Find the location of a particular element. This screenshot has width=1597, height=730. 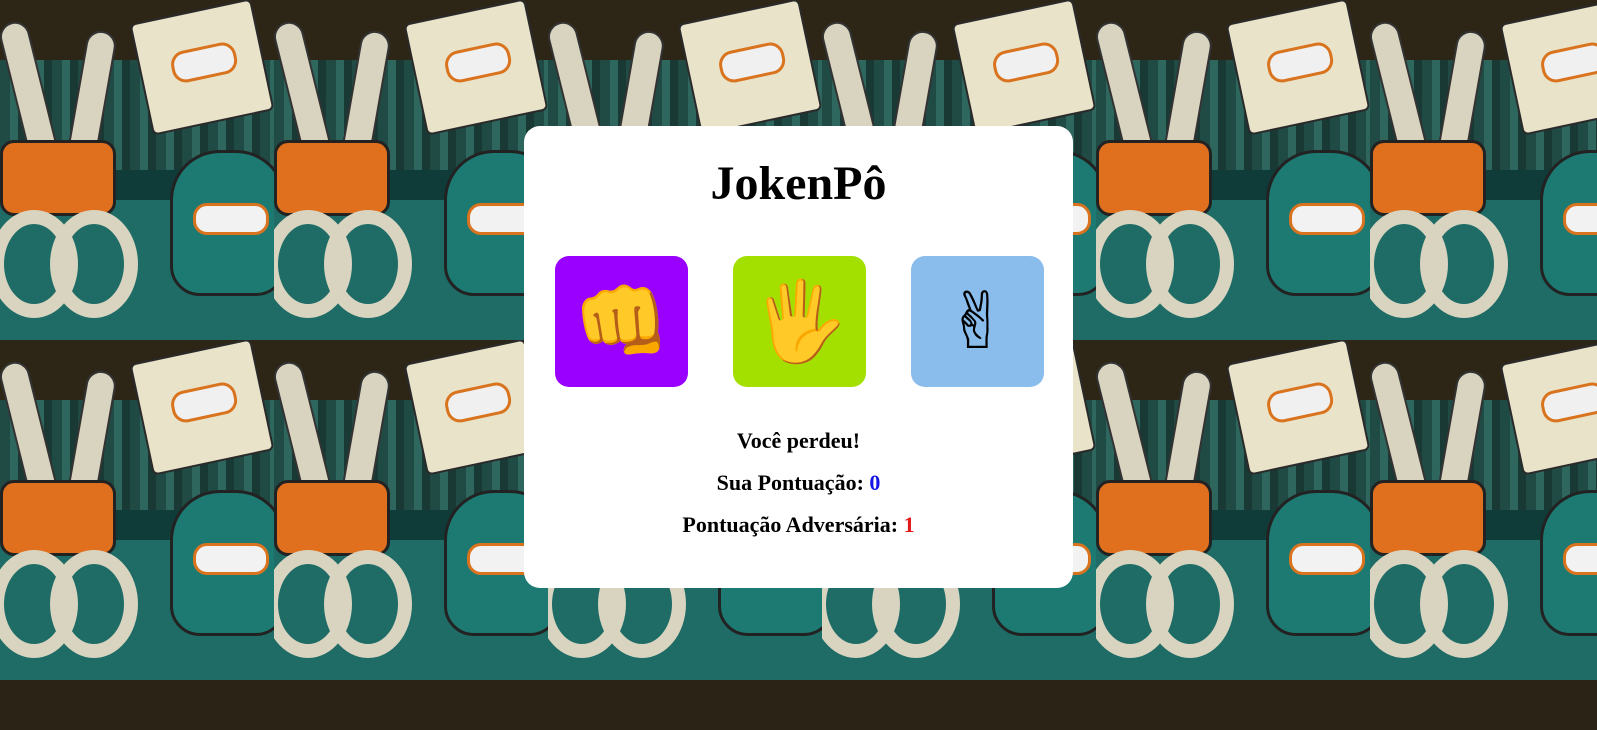

result-message: Você perdeu! is located at coordinates (798, 440).